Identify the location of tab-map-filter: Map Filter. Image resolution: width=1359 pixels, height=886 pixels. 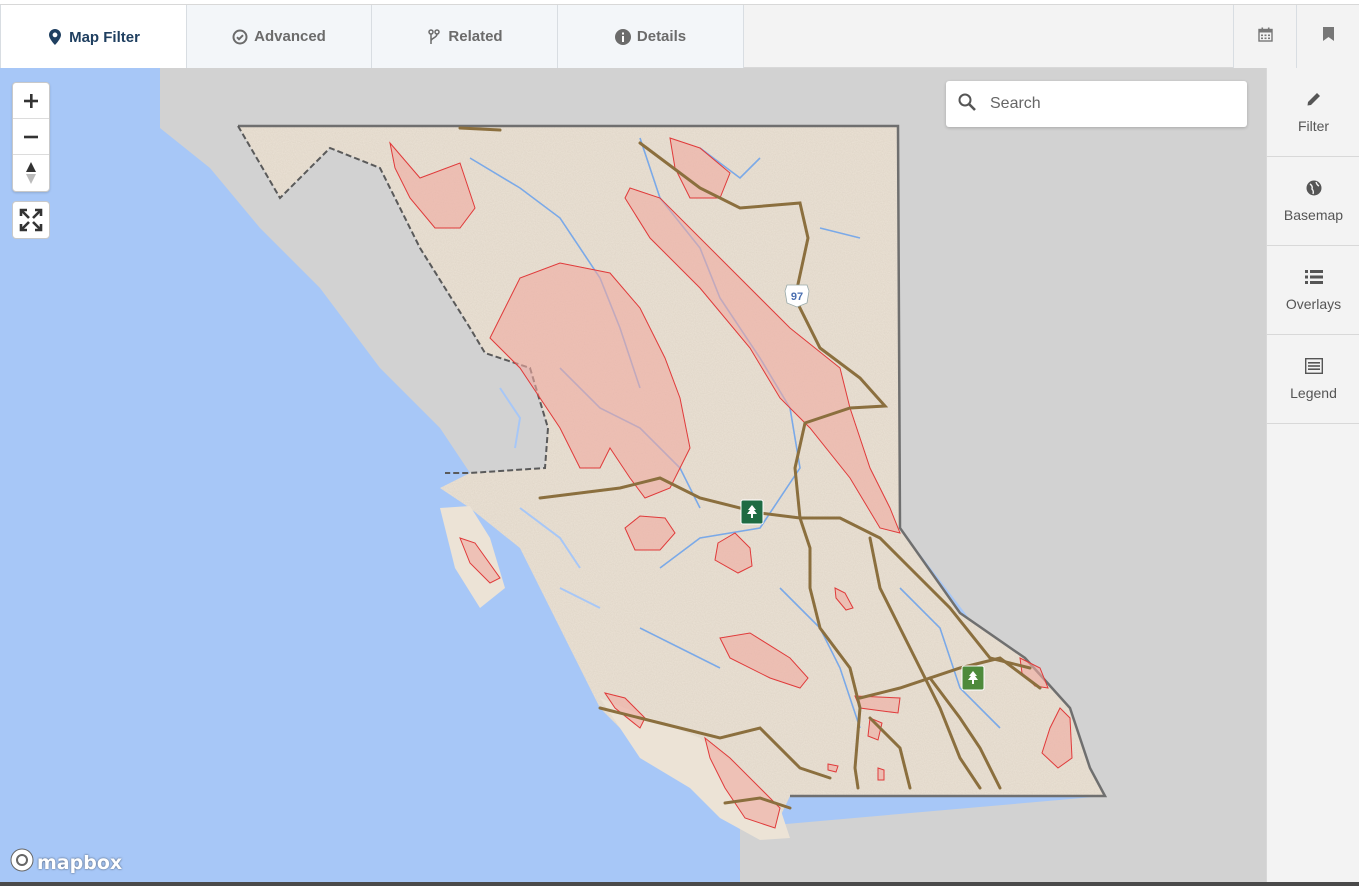
(93, 37).